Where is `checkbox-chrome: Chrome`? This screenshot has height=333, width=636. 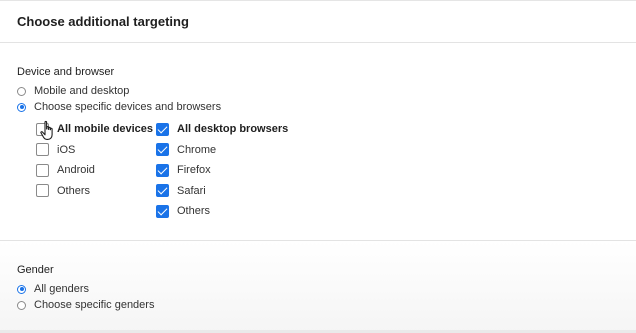
checkbox-chrome: Chrome is located at coordinates (236, 150).